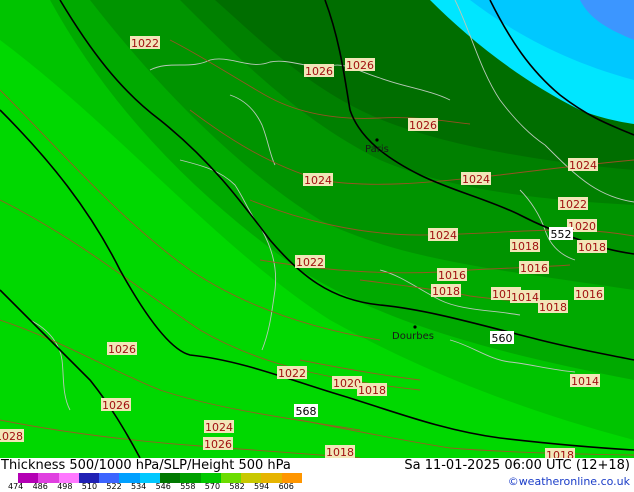  What do you see at coordinates (377, 149) in the screenshot?
I see `city-paris: Paris` at bounding box center [377, 149].